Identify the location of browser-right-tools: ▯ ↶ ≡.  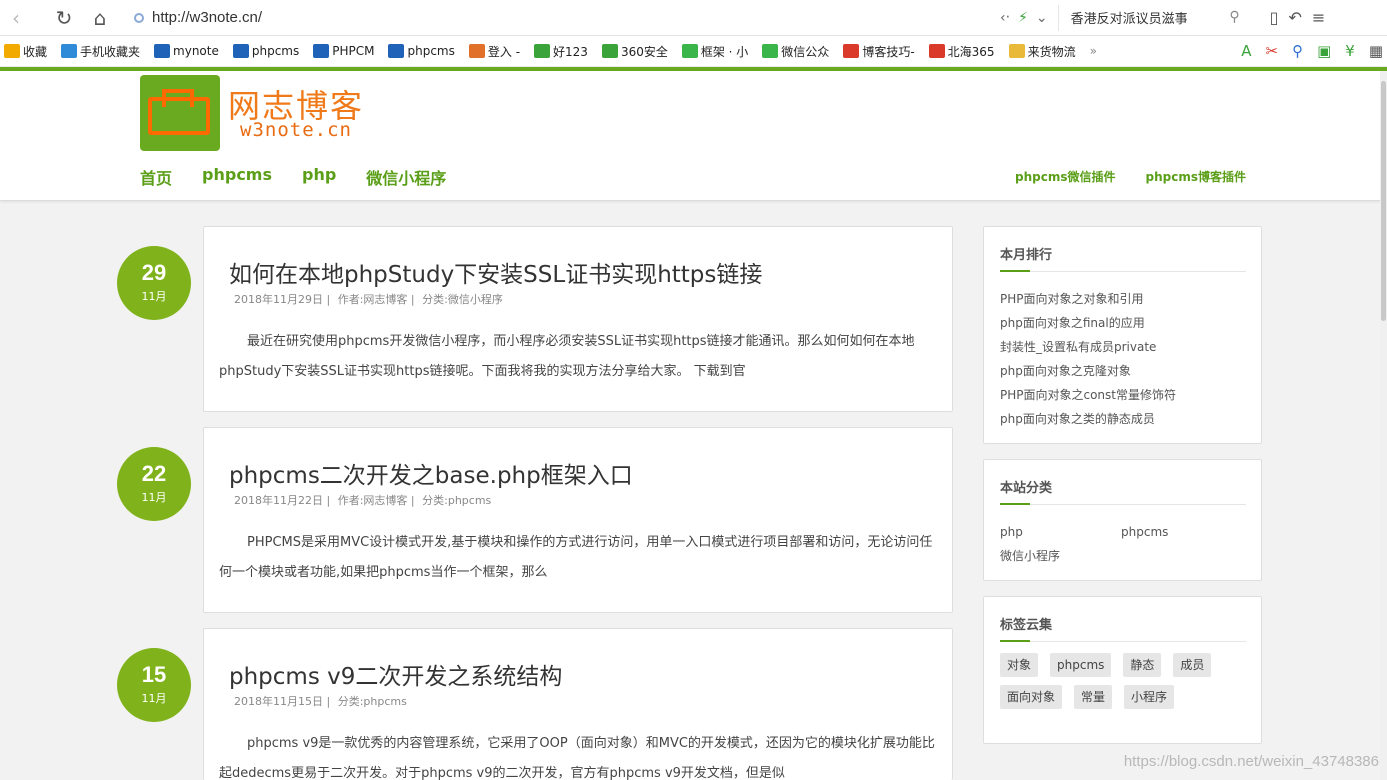
(1298, 17).